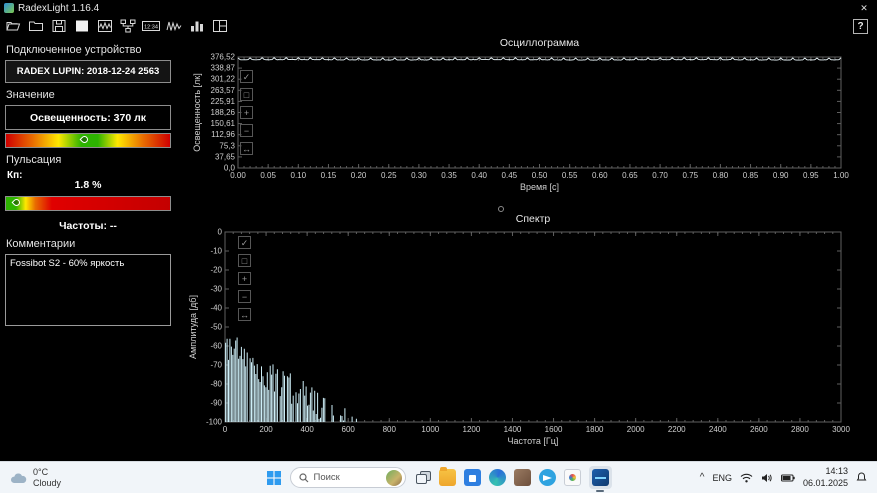 This screenshot has width=877, height=493. I want to click on toolbar: 12:34 ?, so click(438, 26).